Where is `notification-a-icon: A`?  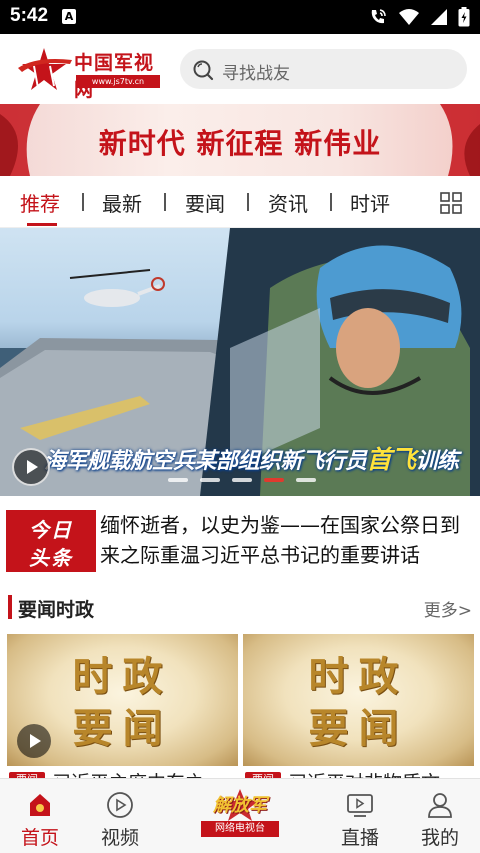
notification-a-icon: A is located at coordinates (69, 16).